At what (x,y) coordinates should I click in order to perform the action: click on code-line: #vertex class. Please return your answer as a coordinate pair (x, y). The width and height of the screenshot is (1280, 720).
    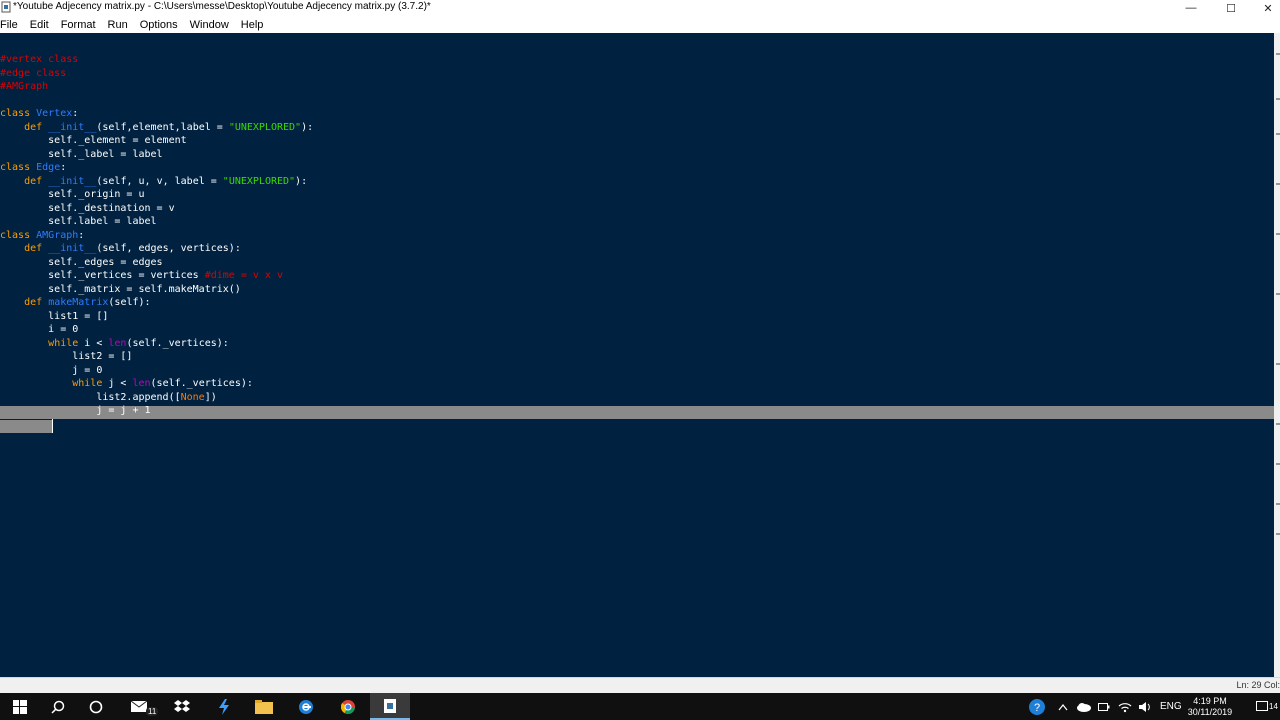
    Looking at the image, I should click on (156, 60).